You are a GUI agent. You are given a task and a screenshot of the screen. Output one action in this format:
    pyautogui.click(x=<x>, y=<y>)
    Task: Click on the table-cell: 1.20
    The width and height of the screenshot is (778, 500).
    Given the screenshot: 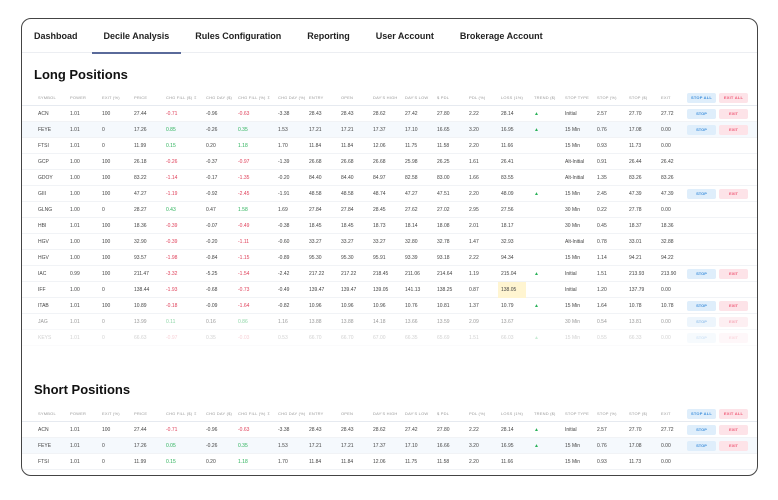 What is the action you would take?
    pyautogui.click(x=602, y=290)
    